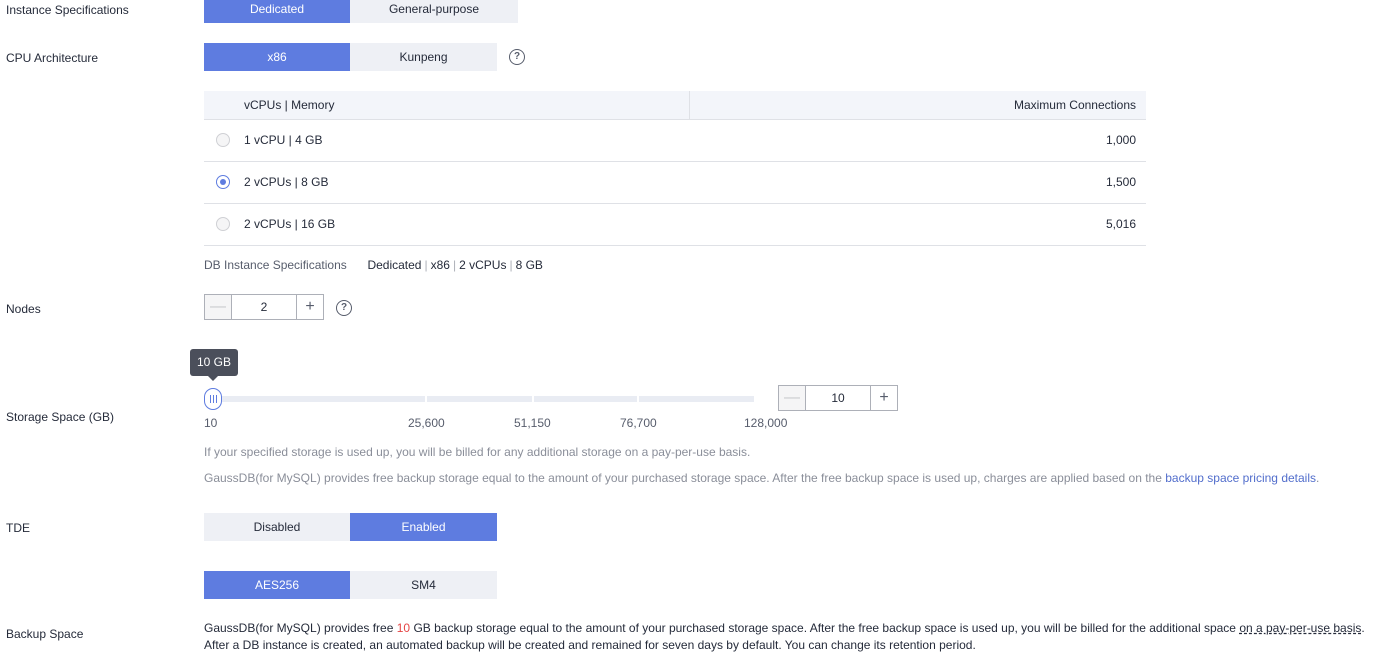  What do you see at coordinates (67, 10) in the screenshot?
I see `instance-specs-label: Instance Specifications` at bounding box center [67, 10].